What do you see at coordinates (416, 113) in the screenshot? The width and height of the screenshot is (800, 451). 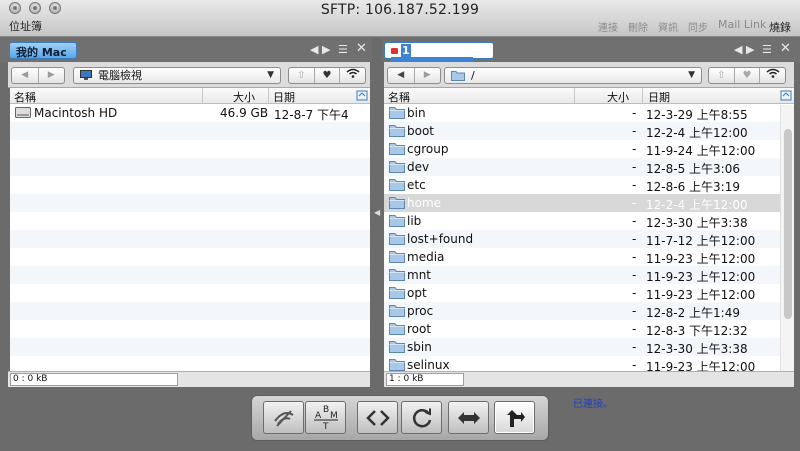 I see `file-name: bin` at bounding box center [416, 113].